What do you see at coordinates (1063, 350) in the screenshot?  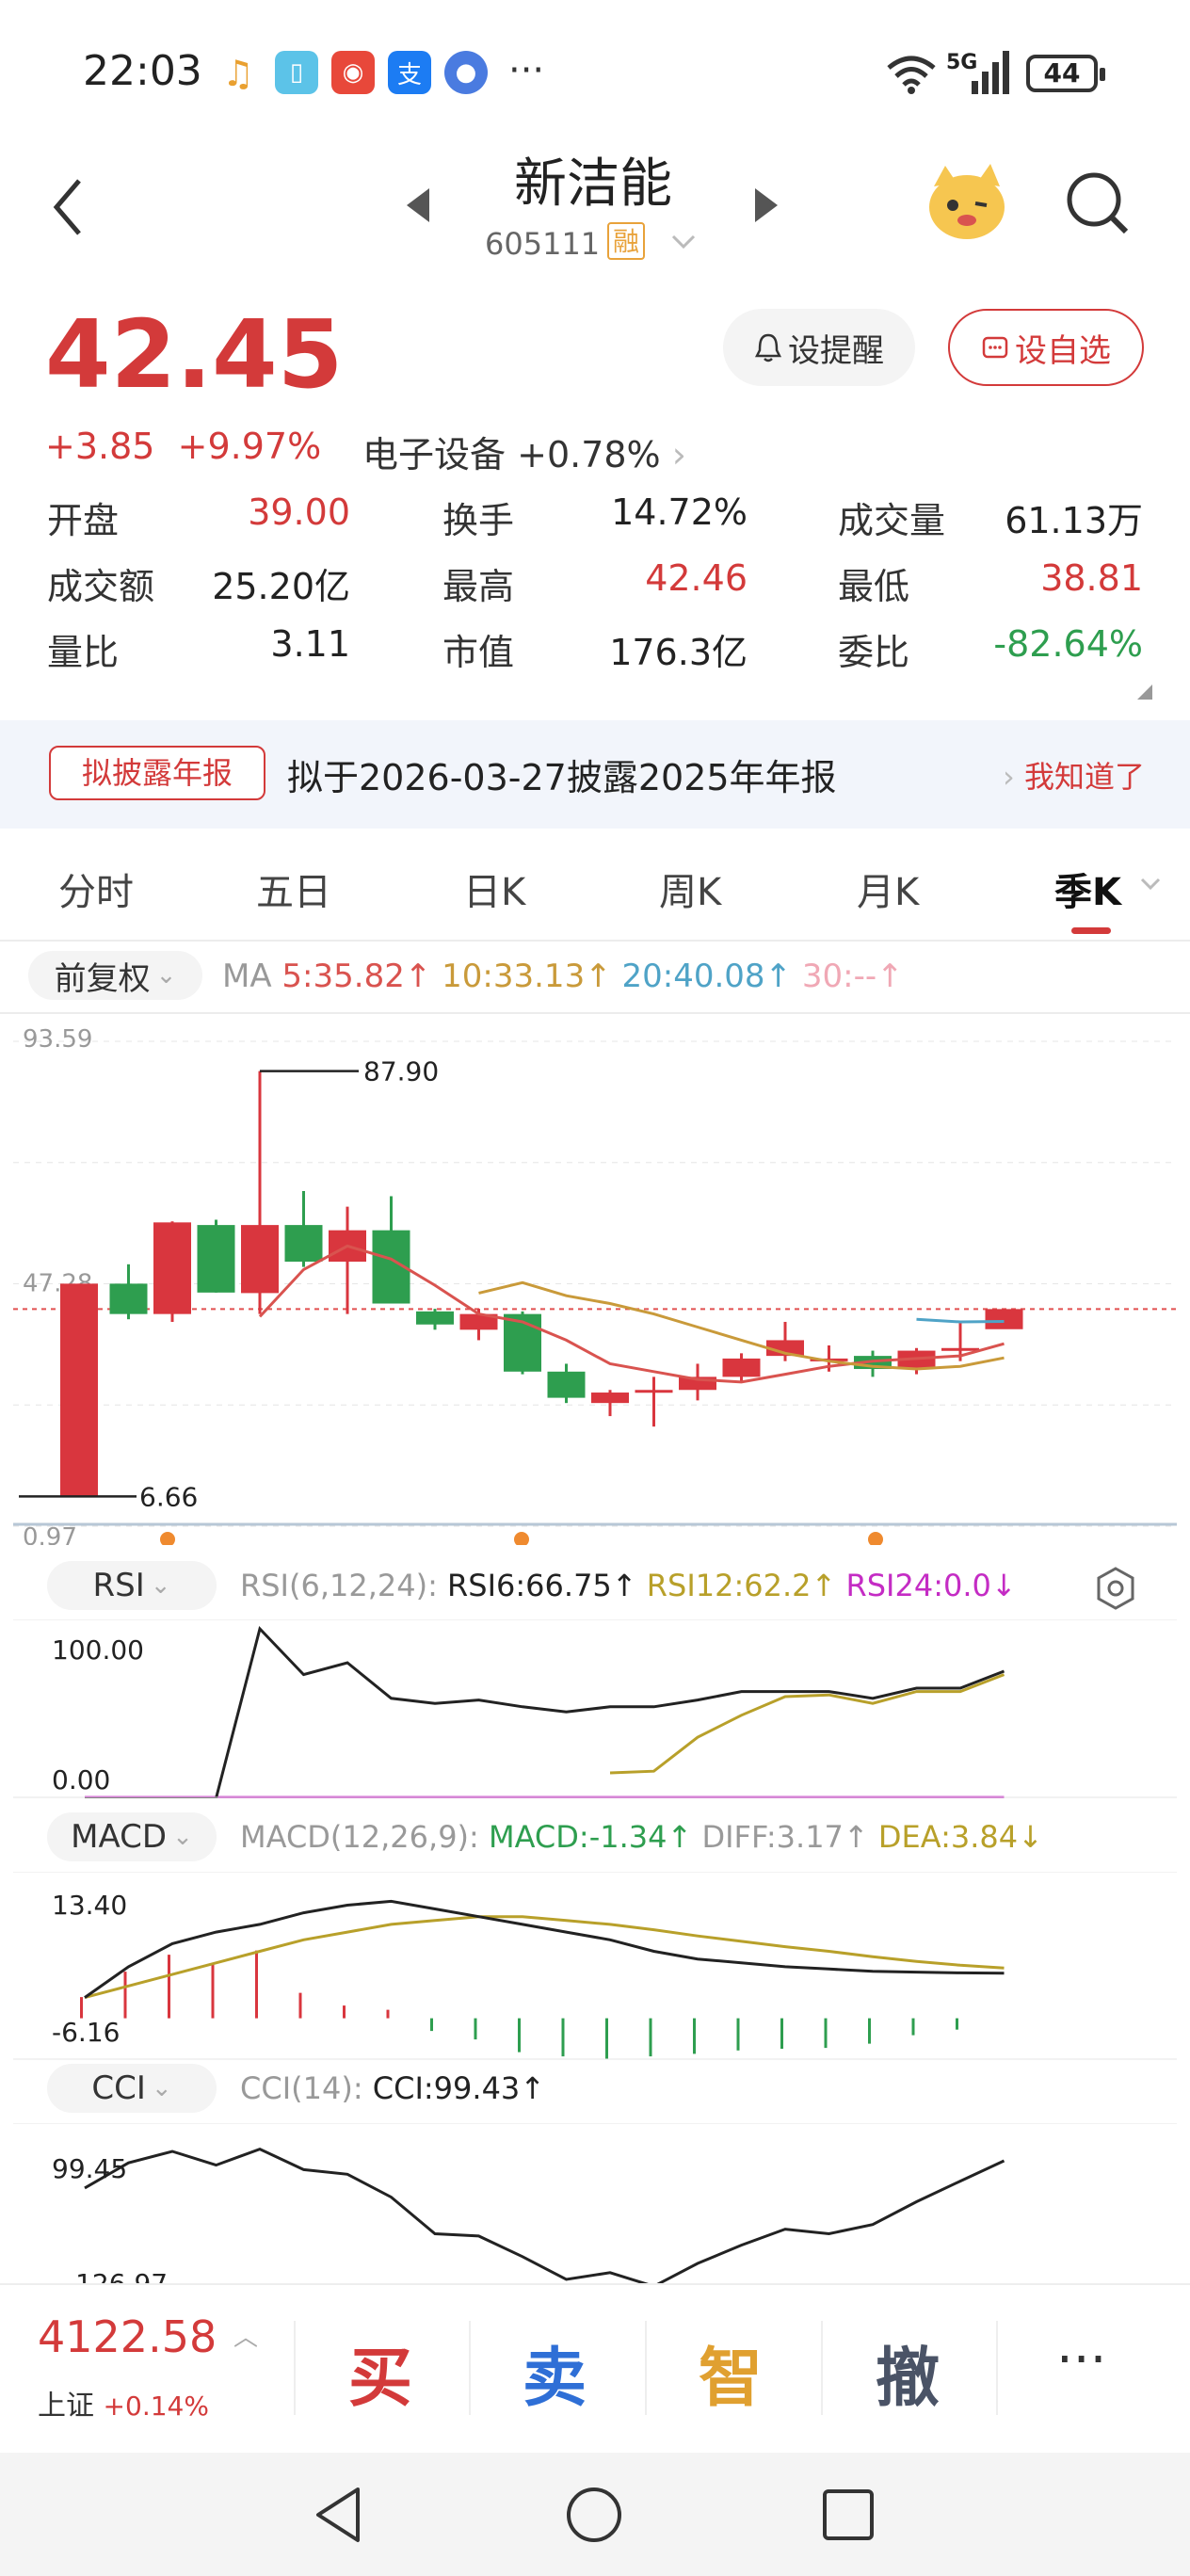 I see `add-watchlist-label: 设自选` at bounding box center [1063, 350].